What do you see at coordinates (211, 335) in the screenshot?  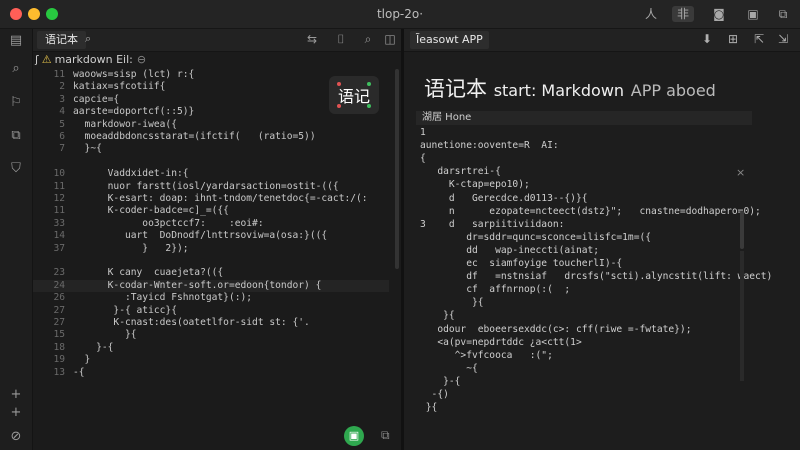 I see `code-line: 15 }{` at bounding box center [211, 335].